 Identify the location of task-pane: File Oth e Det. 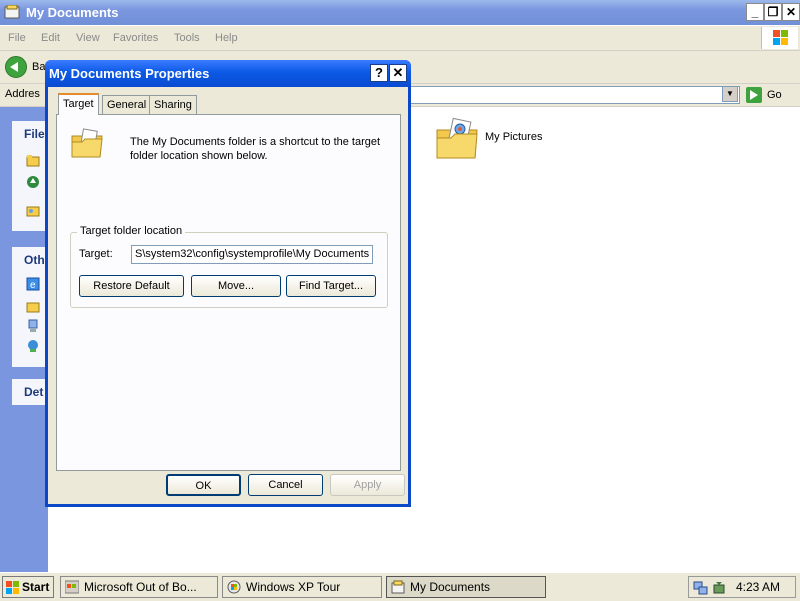
(24, 339).